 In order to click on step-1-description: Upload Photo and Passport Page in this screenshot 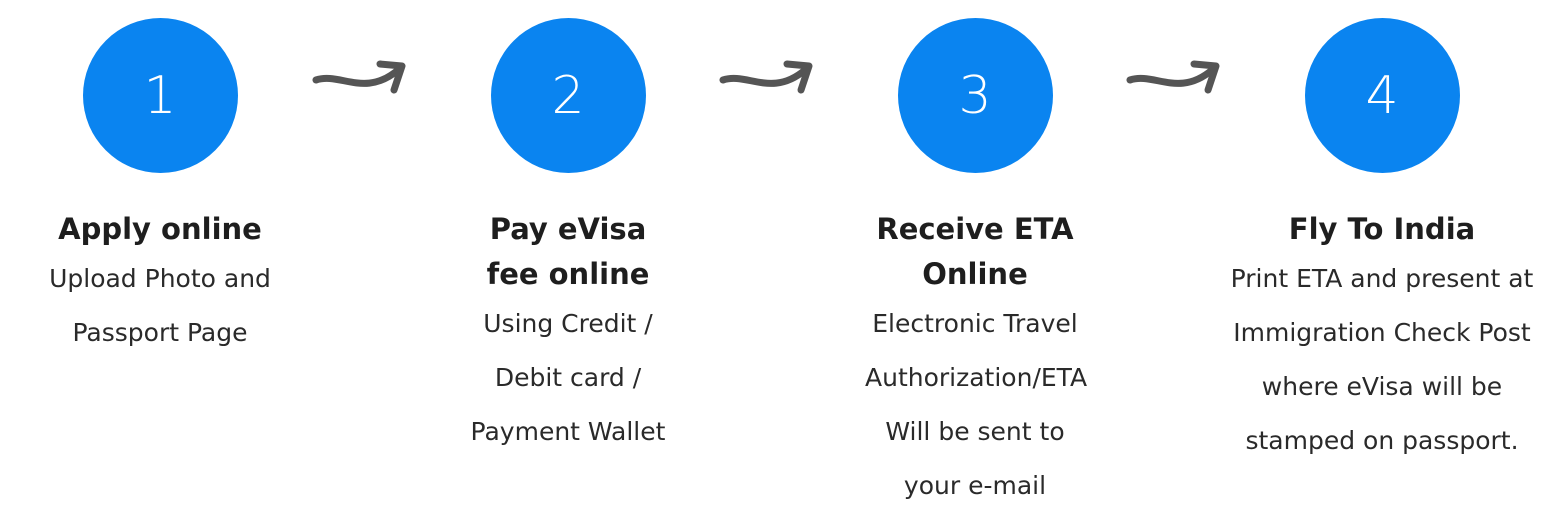, I will do `click(160, 305)`.